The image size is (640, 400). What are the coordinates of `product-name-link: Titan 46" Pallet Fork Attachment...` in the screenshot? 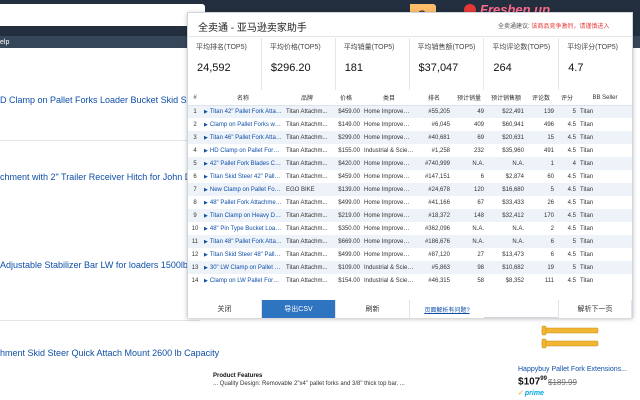 It's located at (247, 138).